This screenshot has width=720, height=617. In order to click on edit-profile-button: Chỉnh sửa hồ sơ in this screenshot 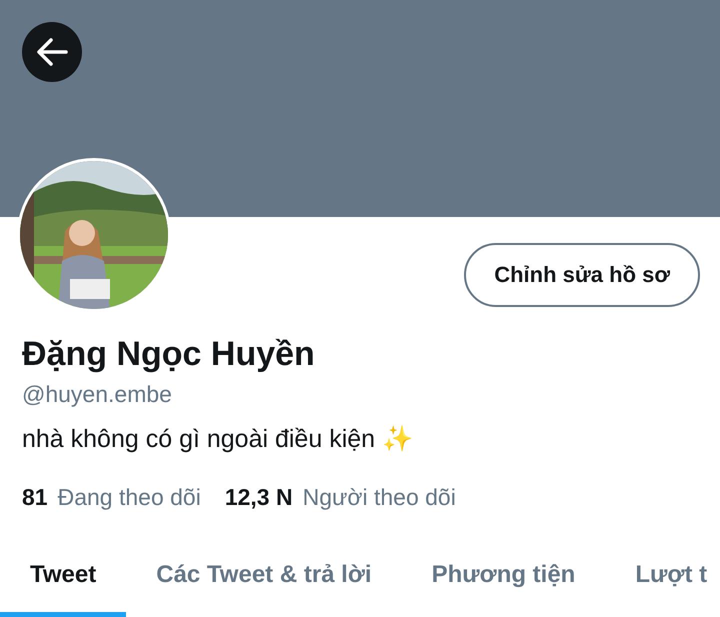, I will do `click(582, 275)`.